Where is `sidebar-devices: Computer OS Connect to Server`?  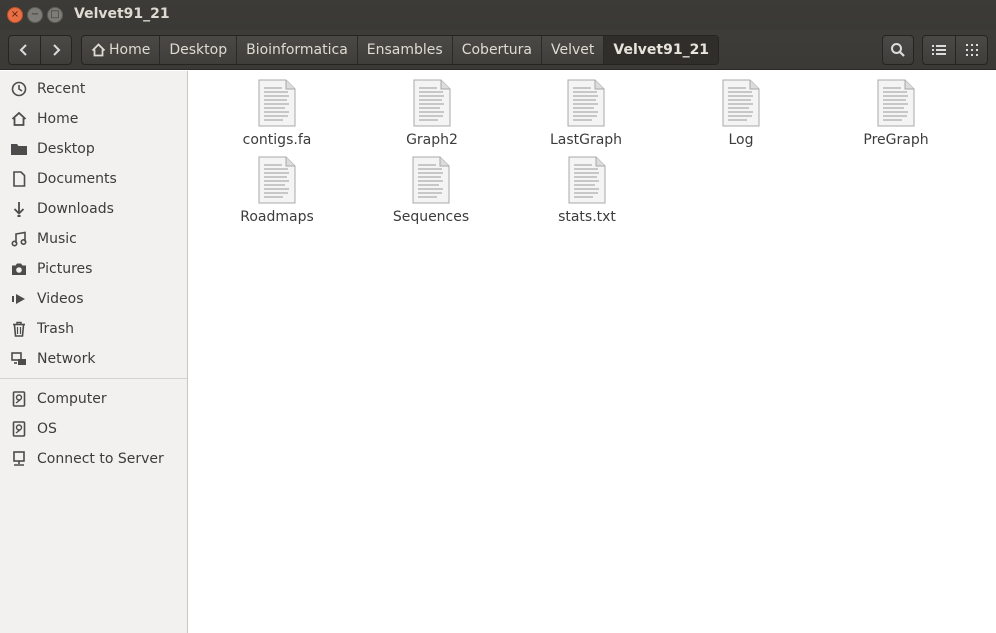
sidebar-devices: Computer OS Connect to Server is located at coordinates (93, 429).